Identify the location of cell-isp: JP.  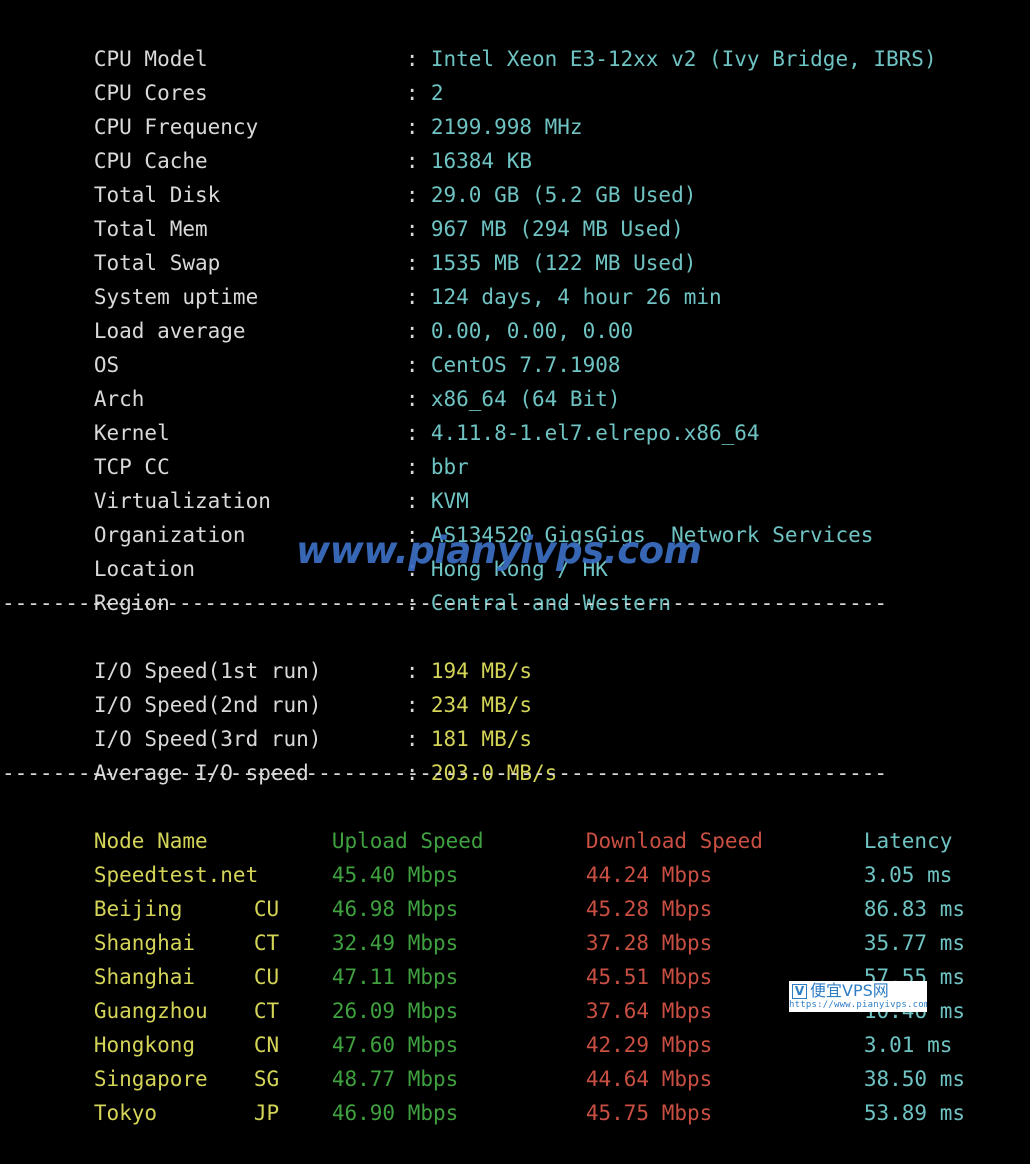
(266, 1113).